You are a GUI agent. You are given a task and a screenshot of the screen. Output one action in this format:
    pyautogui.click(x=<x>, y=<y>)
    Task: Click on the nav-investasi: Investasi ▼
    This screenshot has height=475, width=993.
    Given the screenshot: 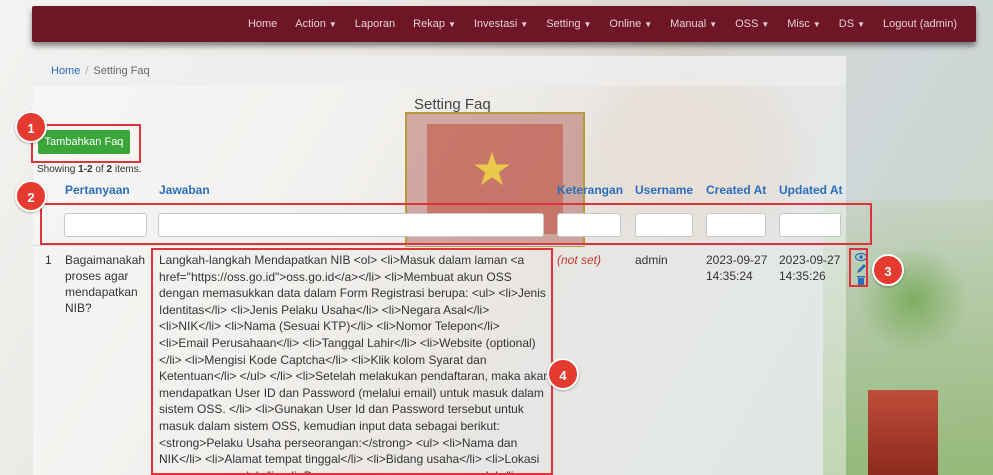 What is the action you would take?
    pyautogui.click(x=501, y=24)
    